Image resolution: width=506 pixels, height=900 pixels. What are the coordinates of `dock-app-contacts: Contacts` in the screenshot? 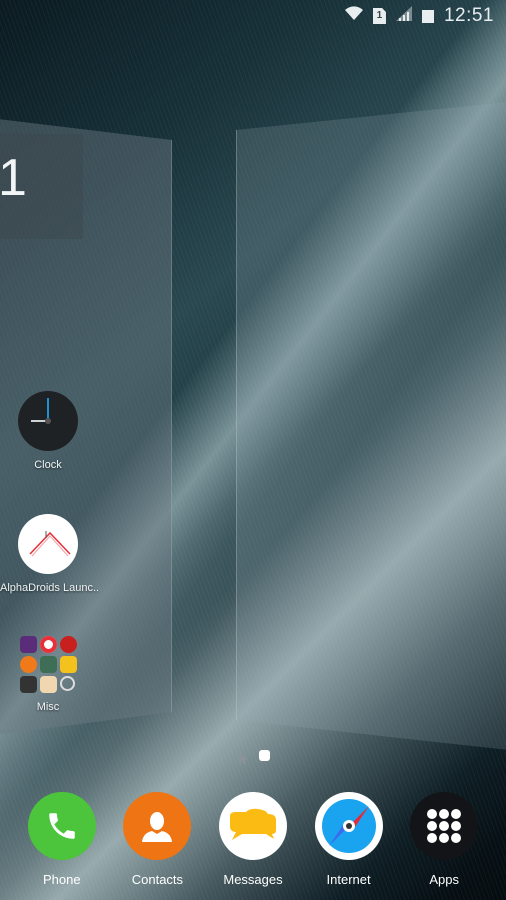 It's located at (157, 839).